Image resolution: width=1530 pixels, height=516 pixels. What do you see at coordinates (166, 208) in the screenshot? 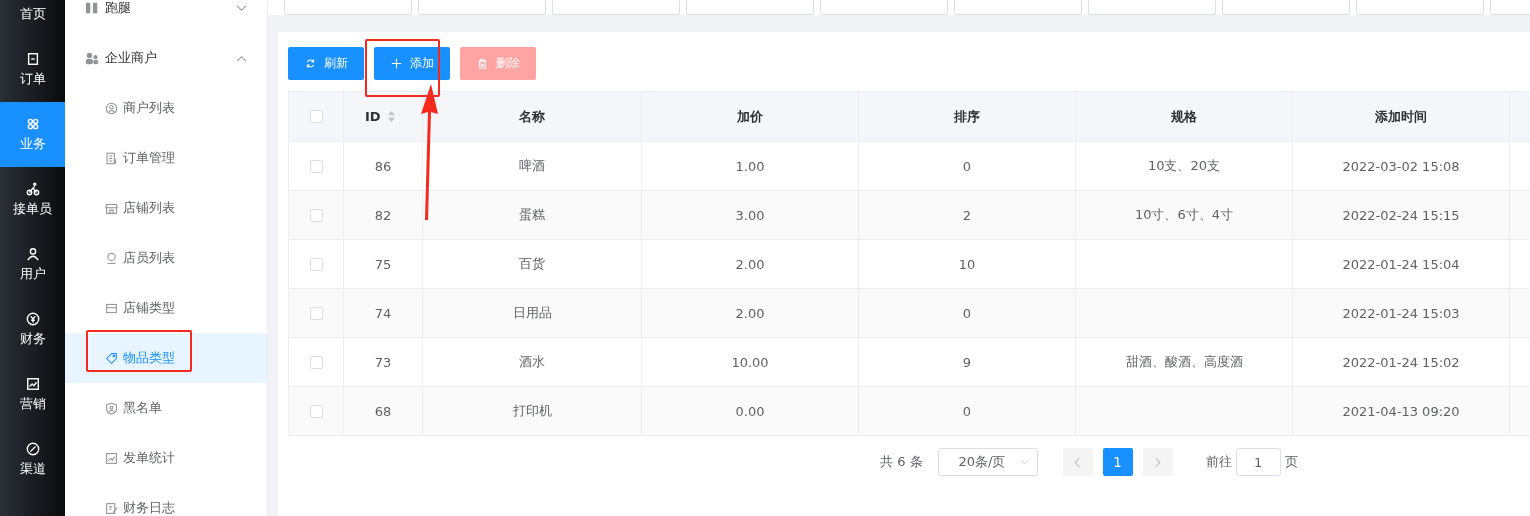
I see `submenu-item: 店铺列表` at bounding box center [166, 208].